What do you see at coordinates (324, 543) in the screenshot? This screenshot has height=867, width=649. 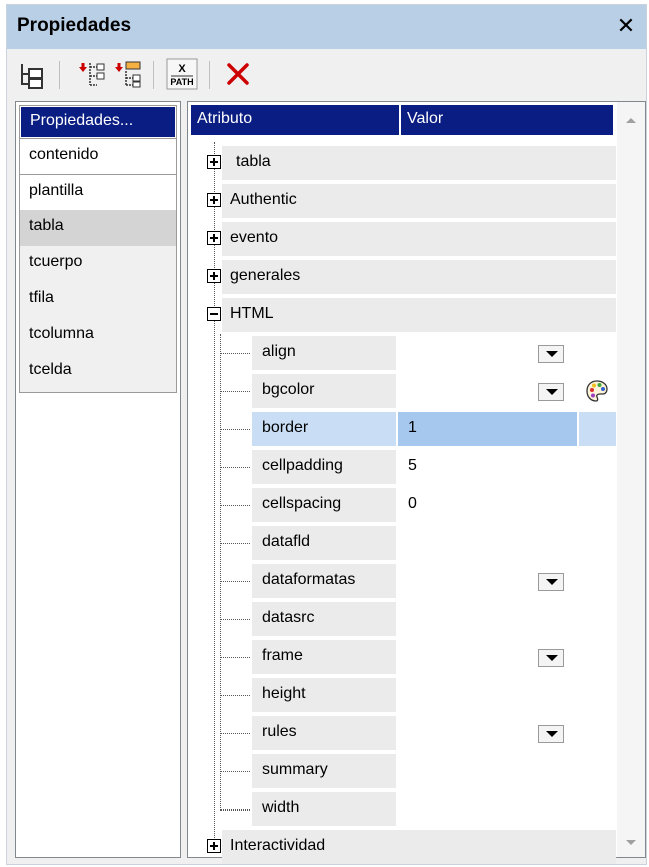 I see `attribute-name-cell: datafld` at bounding box center [324, 543].